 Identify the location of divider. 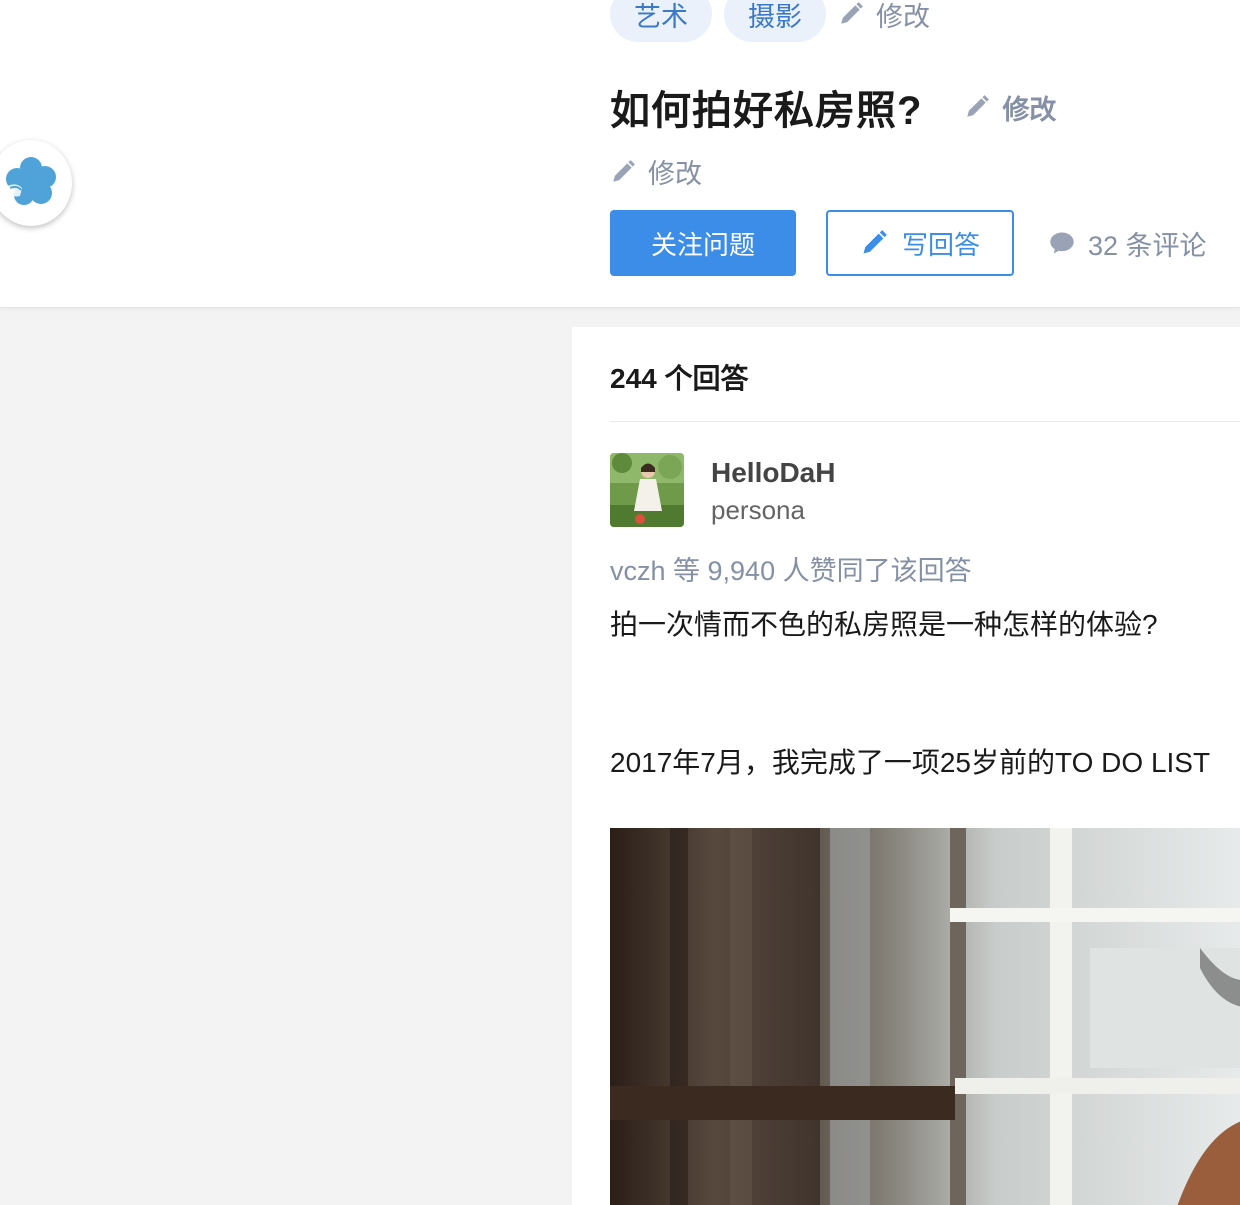
(925, 421).